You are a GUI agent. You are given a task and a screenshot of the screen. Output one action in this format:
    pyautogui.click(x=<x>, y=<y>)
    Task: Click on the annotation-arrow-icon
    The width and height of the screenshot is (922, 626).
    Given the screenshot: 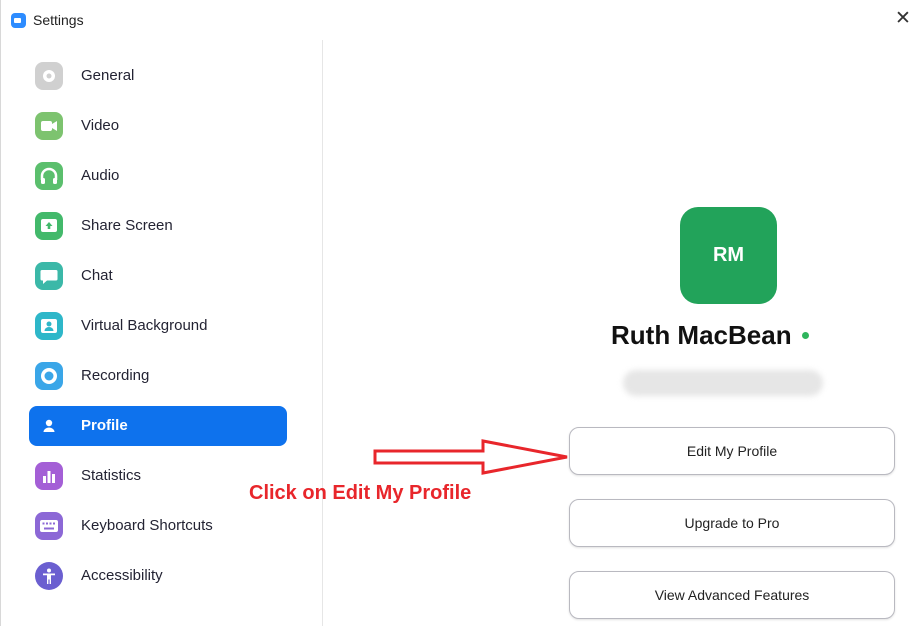 What is the action you would take?
    pyautogui.click(x=470, y=457)
    